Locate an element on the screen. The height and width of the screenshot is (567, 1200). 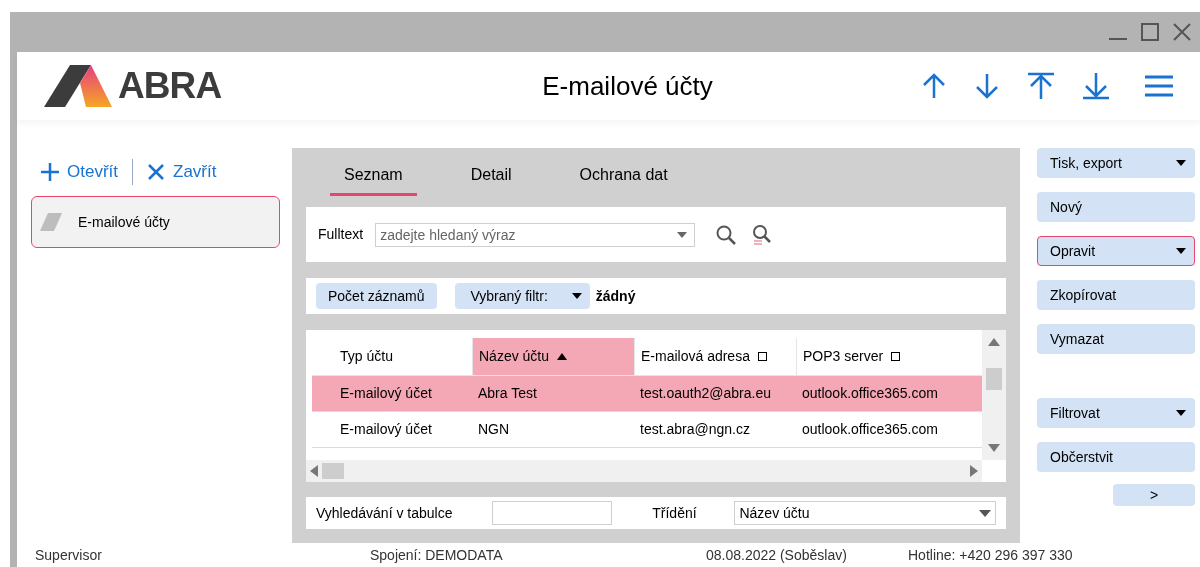
scroll-down-icon is located at coordinates (994, 448).